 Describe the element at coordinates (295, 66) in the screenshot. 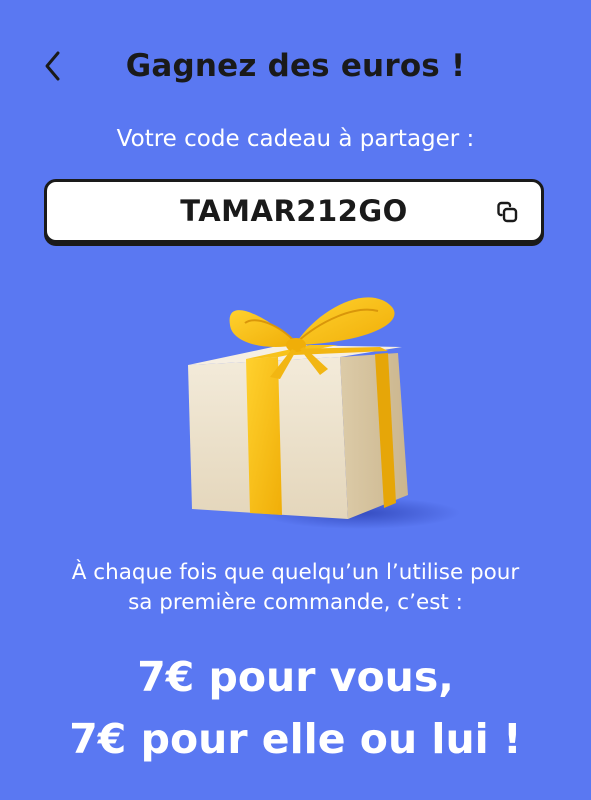

I see `page-title: Gagnez des euros !` at that location.